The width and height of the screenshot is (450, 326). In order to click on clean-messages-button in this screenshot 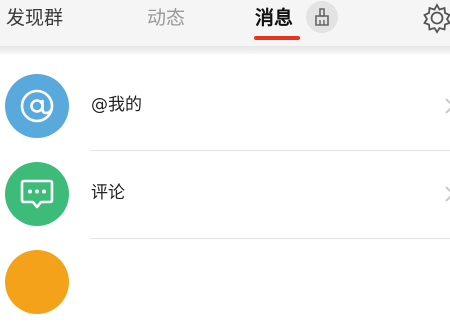, I will do `click(322, 17)`.